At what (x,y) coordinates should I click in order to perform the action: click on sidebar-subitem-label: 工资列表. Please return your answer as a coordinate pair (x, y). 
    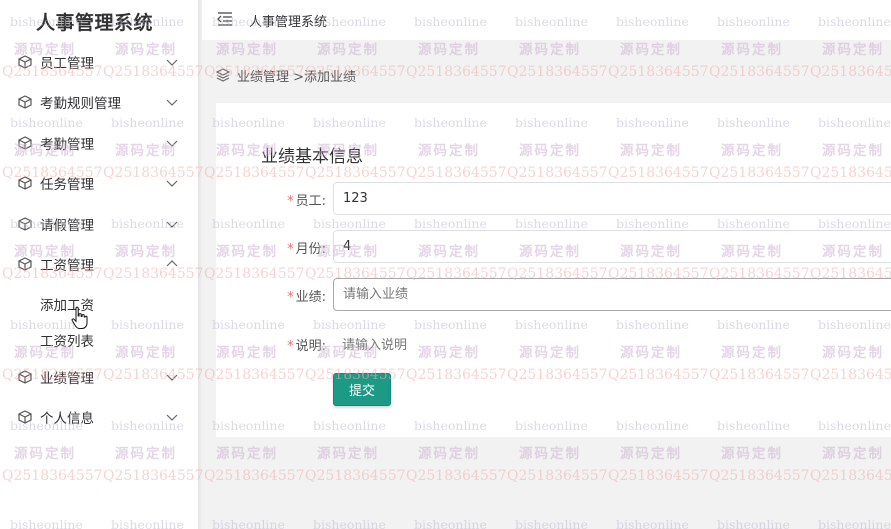
    Looking at the image, I should click on (67, 342).